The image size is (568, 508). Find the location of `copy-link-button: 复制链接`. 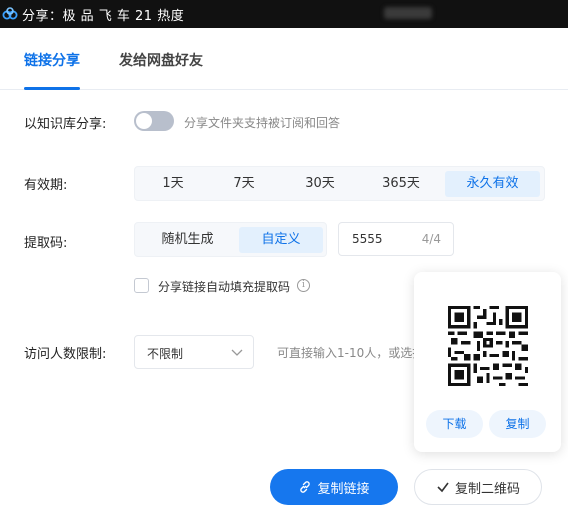

copy-link-button: 复制链接 is located at coordinates (334, 487).